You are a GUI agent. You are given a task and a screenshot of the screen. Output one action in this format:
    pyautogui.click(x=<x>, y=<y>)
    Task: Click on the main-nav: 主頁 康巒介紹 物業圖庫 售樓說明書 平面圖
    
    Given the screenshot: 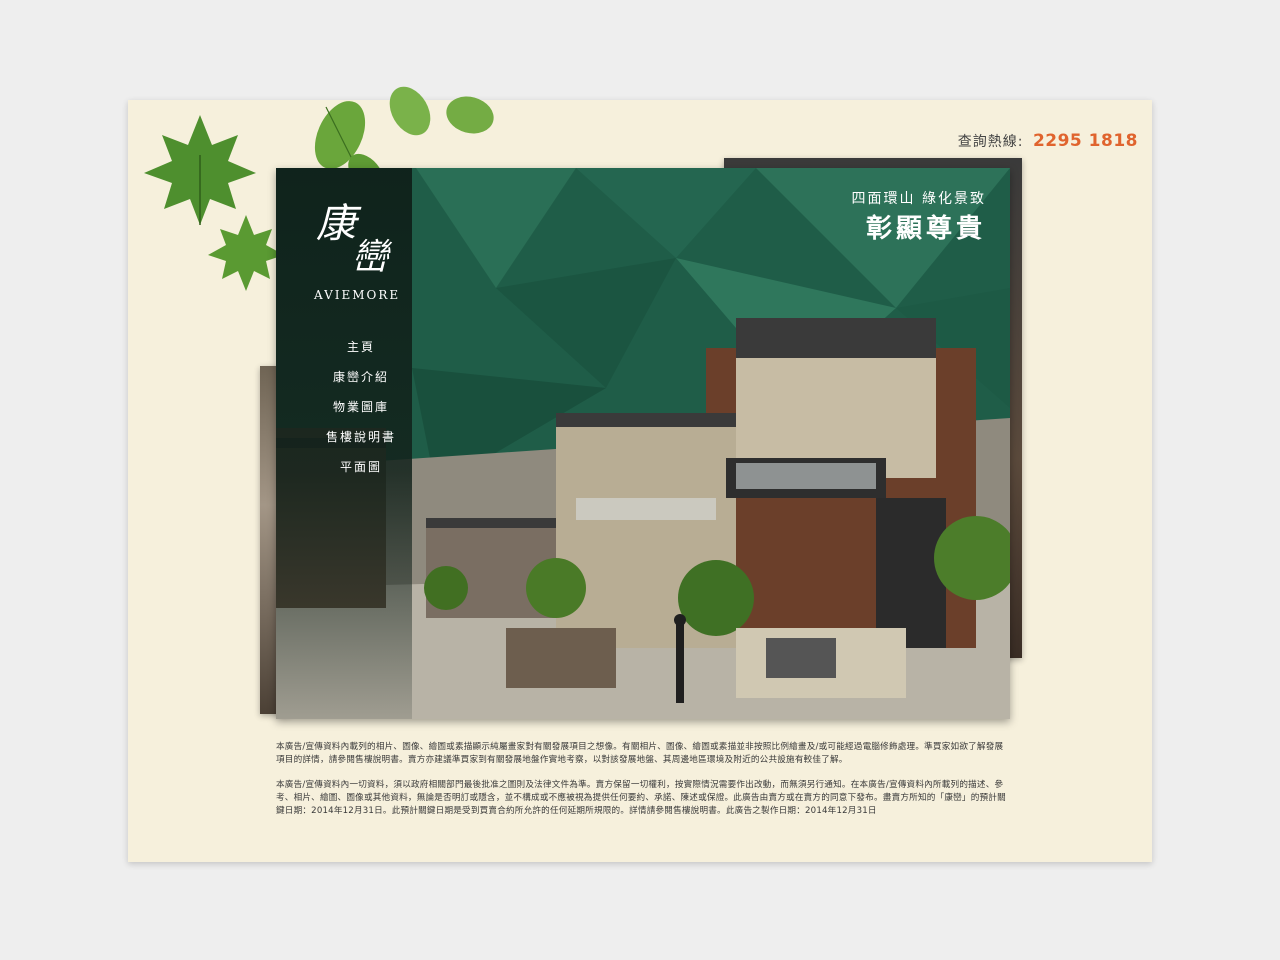 What is the action you would take?
    pyautogui.click(x=361, y=407)
    